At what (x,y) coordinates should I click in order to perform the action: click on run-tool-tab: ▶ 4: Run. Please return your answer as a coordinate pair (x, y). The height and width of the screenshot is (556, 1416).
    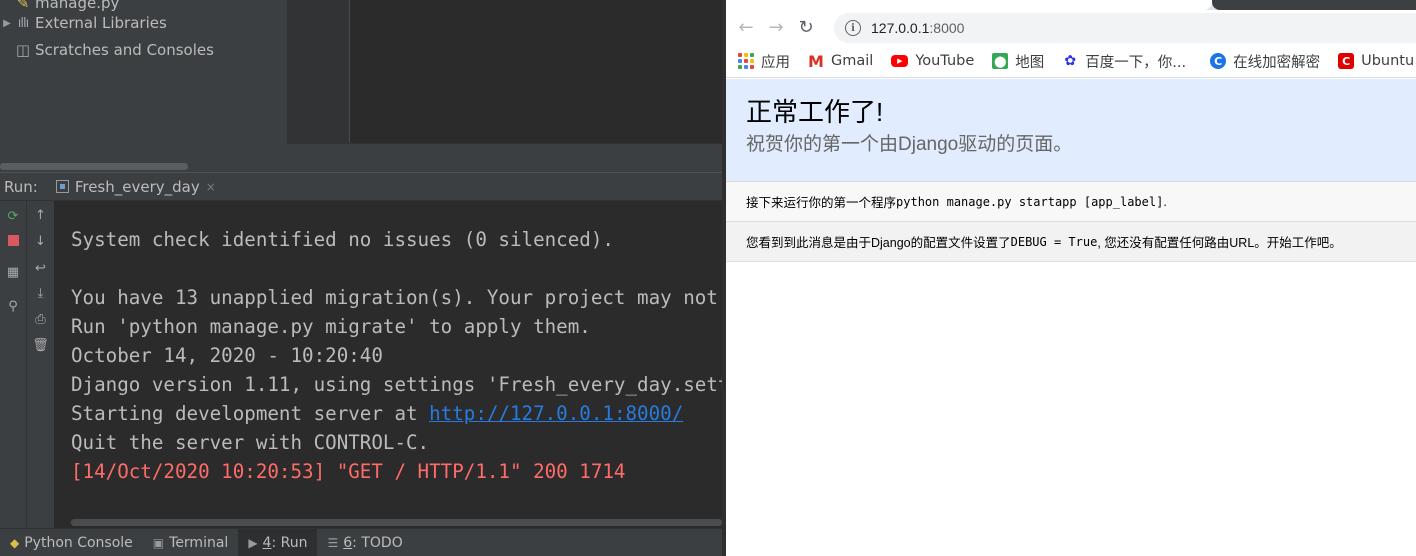
    Looking at the image, I should click on (278, 542).